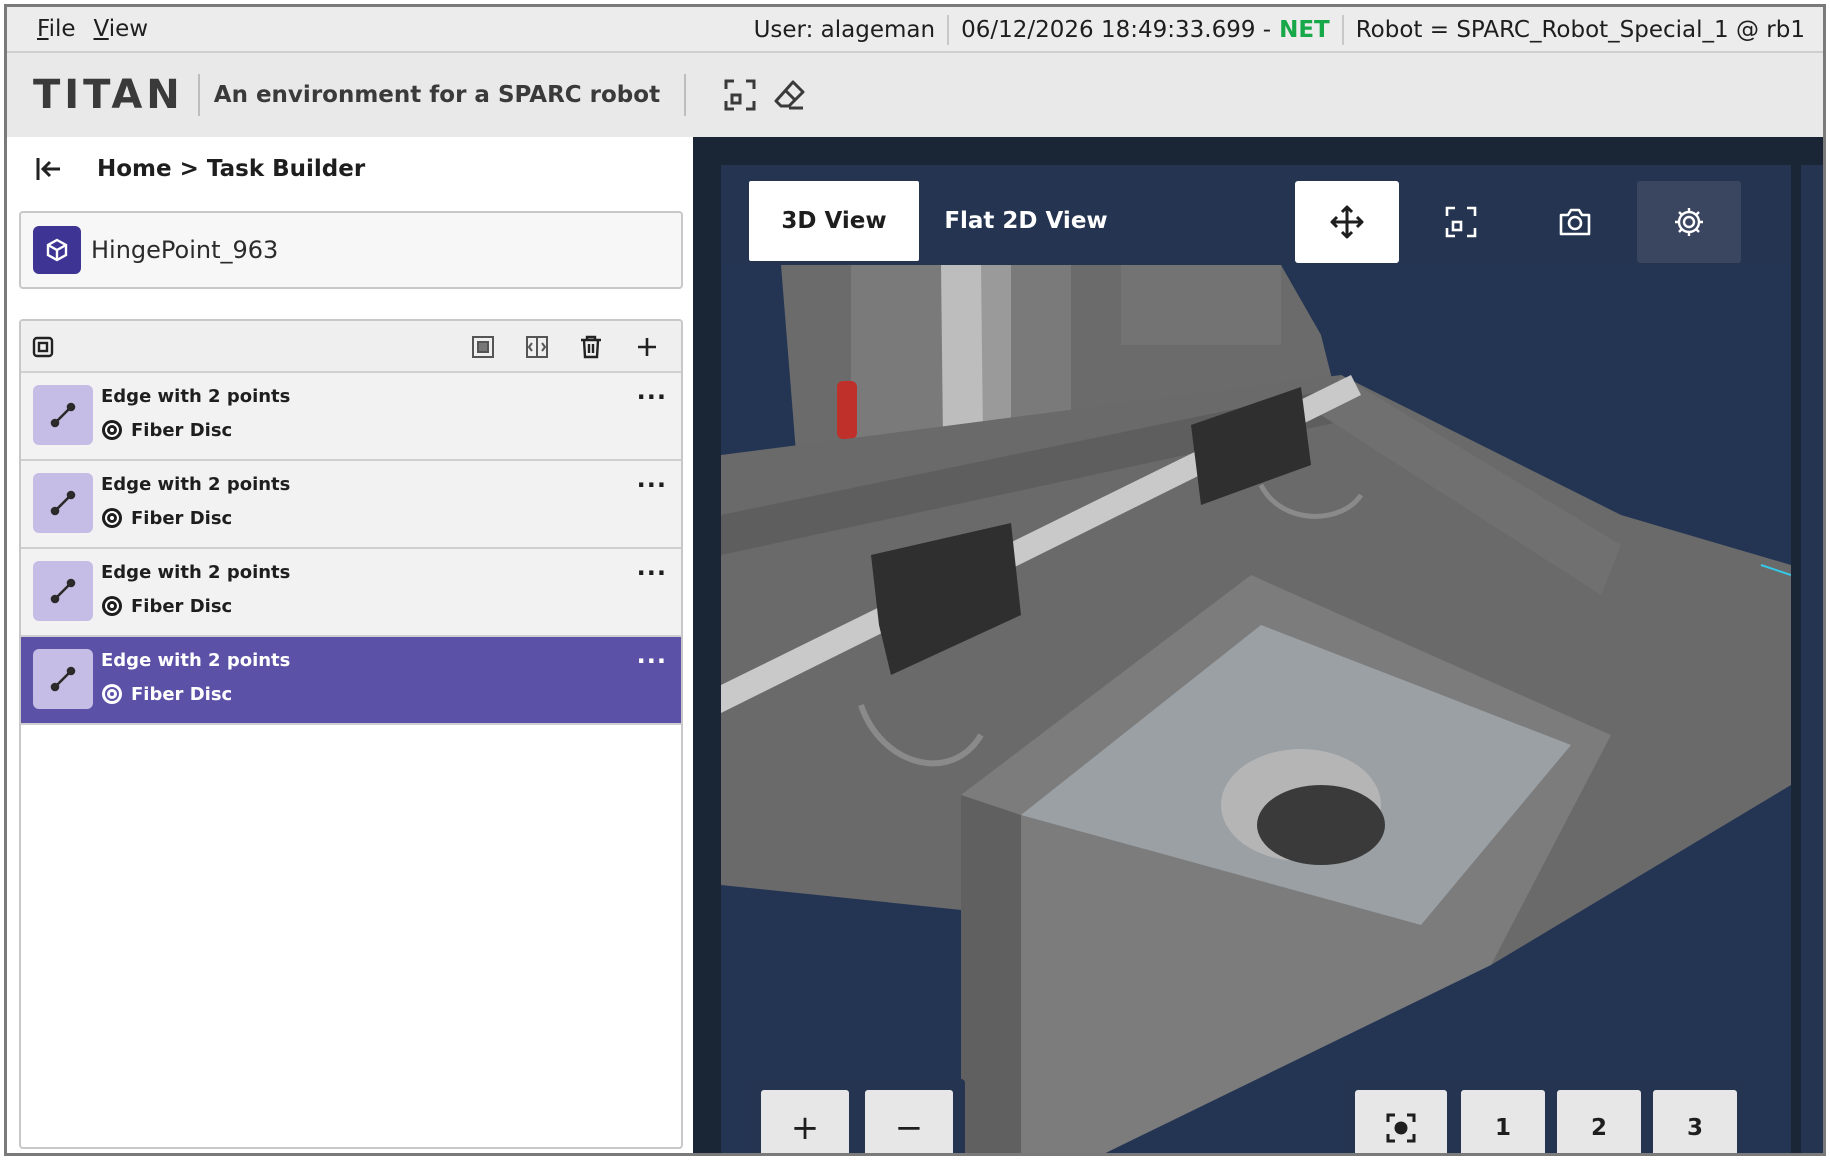  I want to click on camera-icon, so click(1575, 222).